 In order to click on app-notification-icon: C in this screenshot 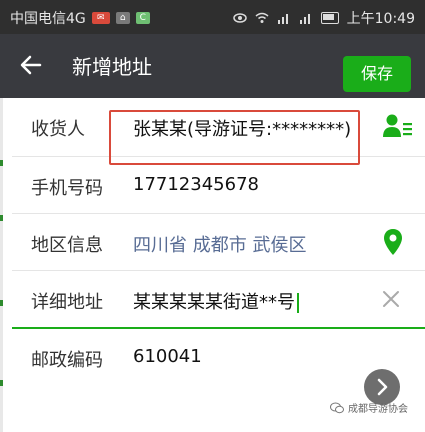, I will do `click(142, 18)`.